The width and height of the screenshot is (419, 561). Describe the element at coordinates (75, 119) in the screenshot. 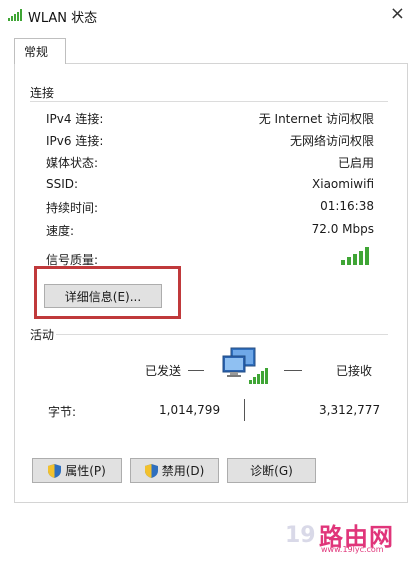

I see `ipv4-label: IPv4 连接:` at that location.